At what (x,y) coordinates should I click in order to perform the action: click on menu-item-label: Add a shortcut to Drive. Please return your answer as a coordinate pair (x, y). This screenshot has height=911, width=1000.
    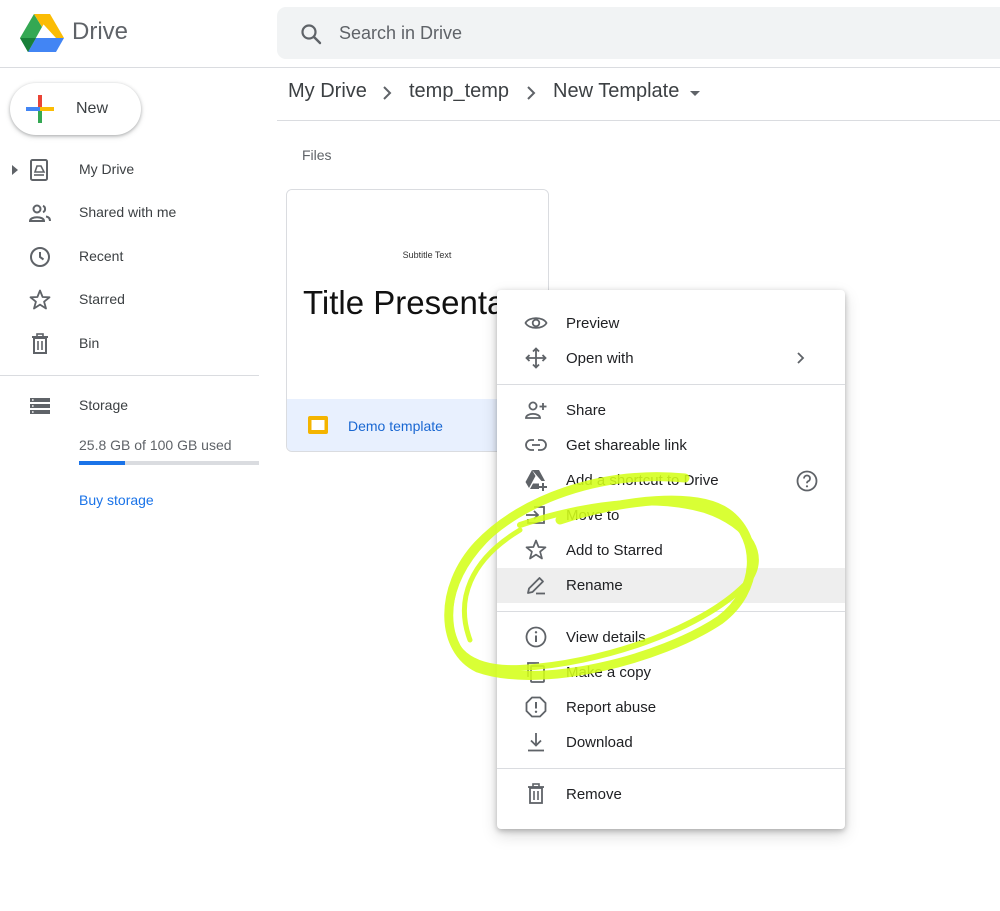
    Looking at the image, I should click on (642, 480).